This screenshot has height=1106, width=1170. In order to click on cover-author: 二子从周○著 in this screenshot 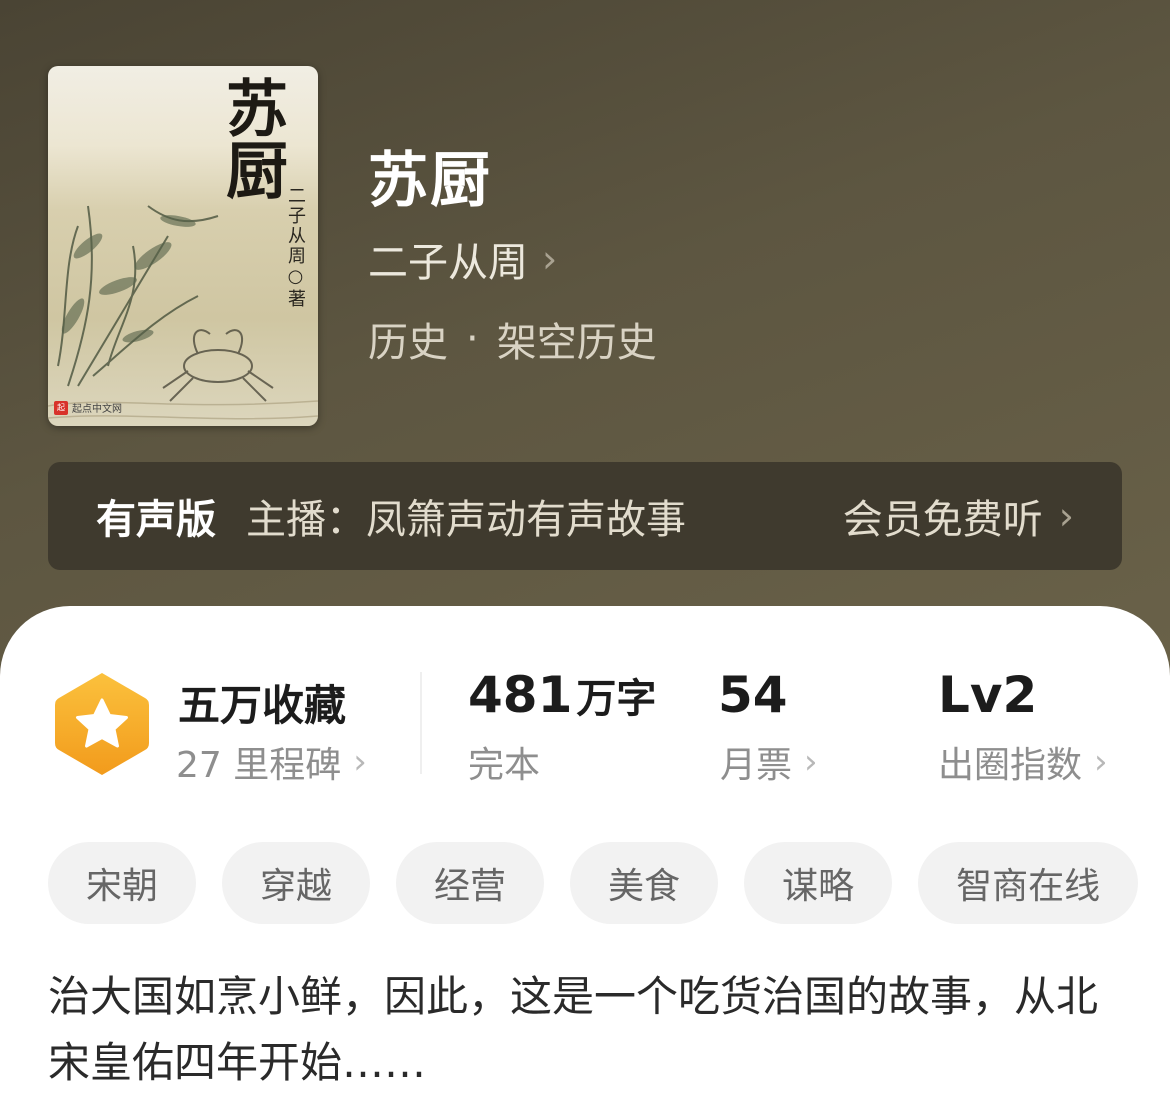, I will do `click(295, 247)`.